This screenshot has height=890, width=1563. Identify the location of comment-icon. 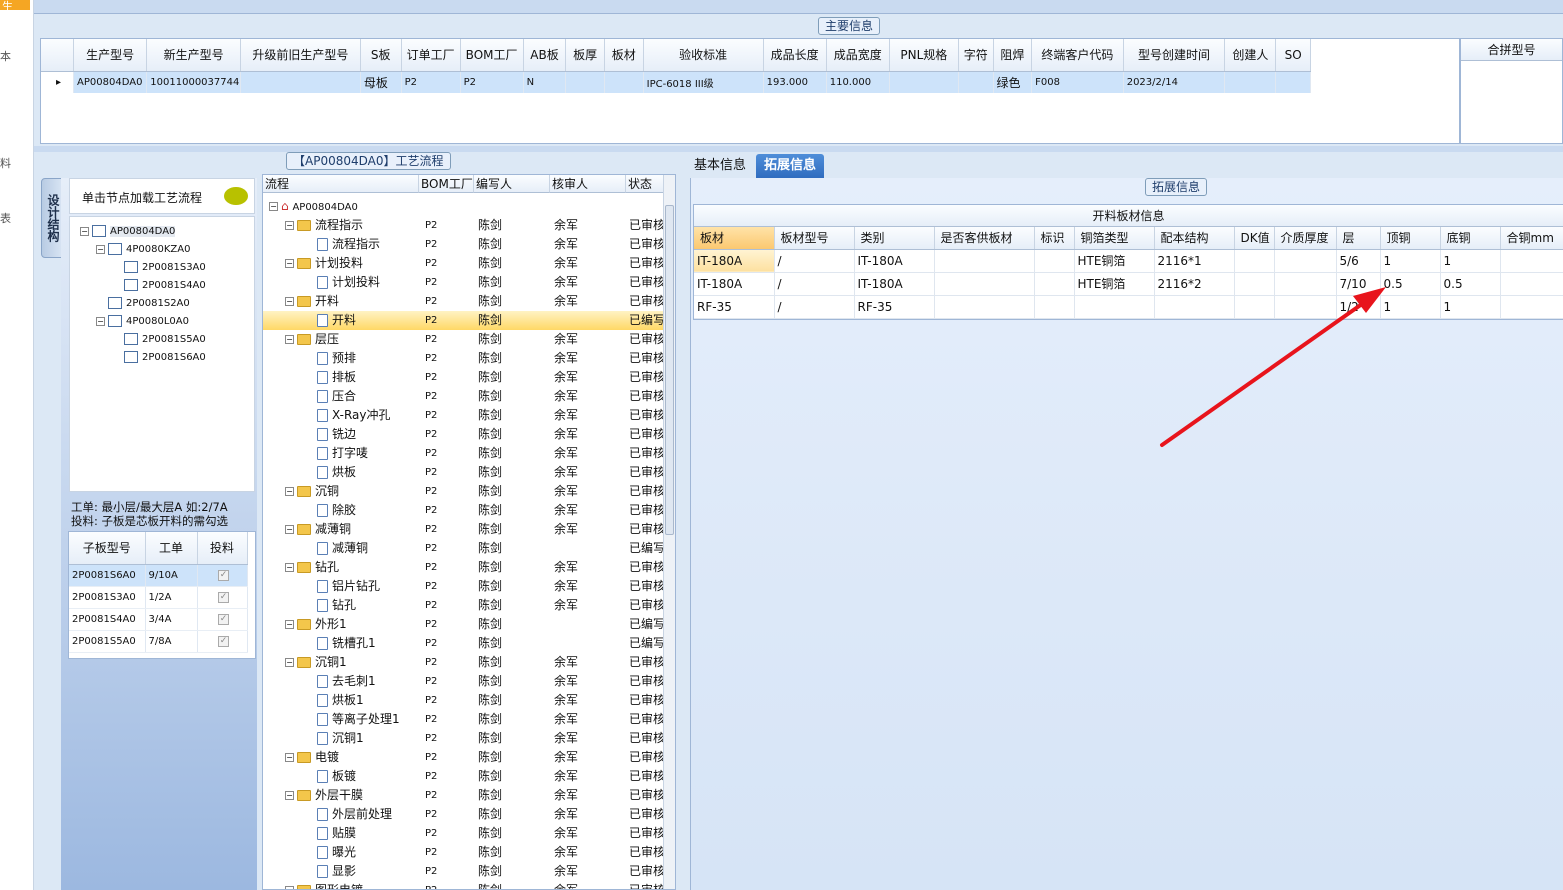
(236, 196).